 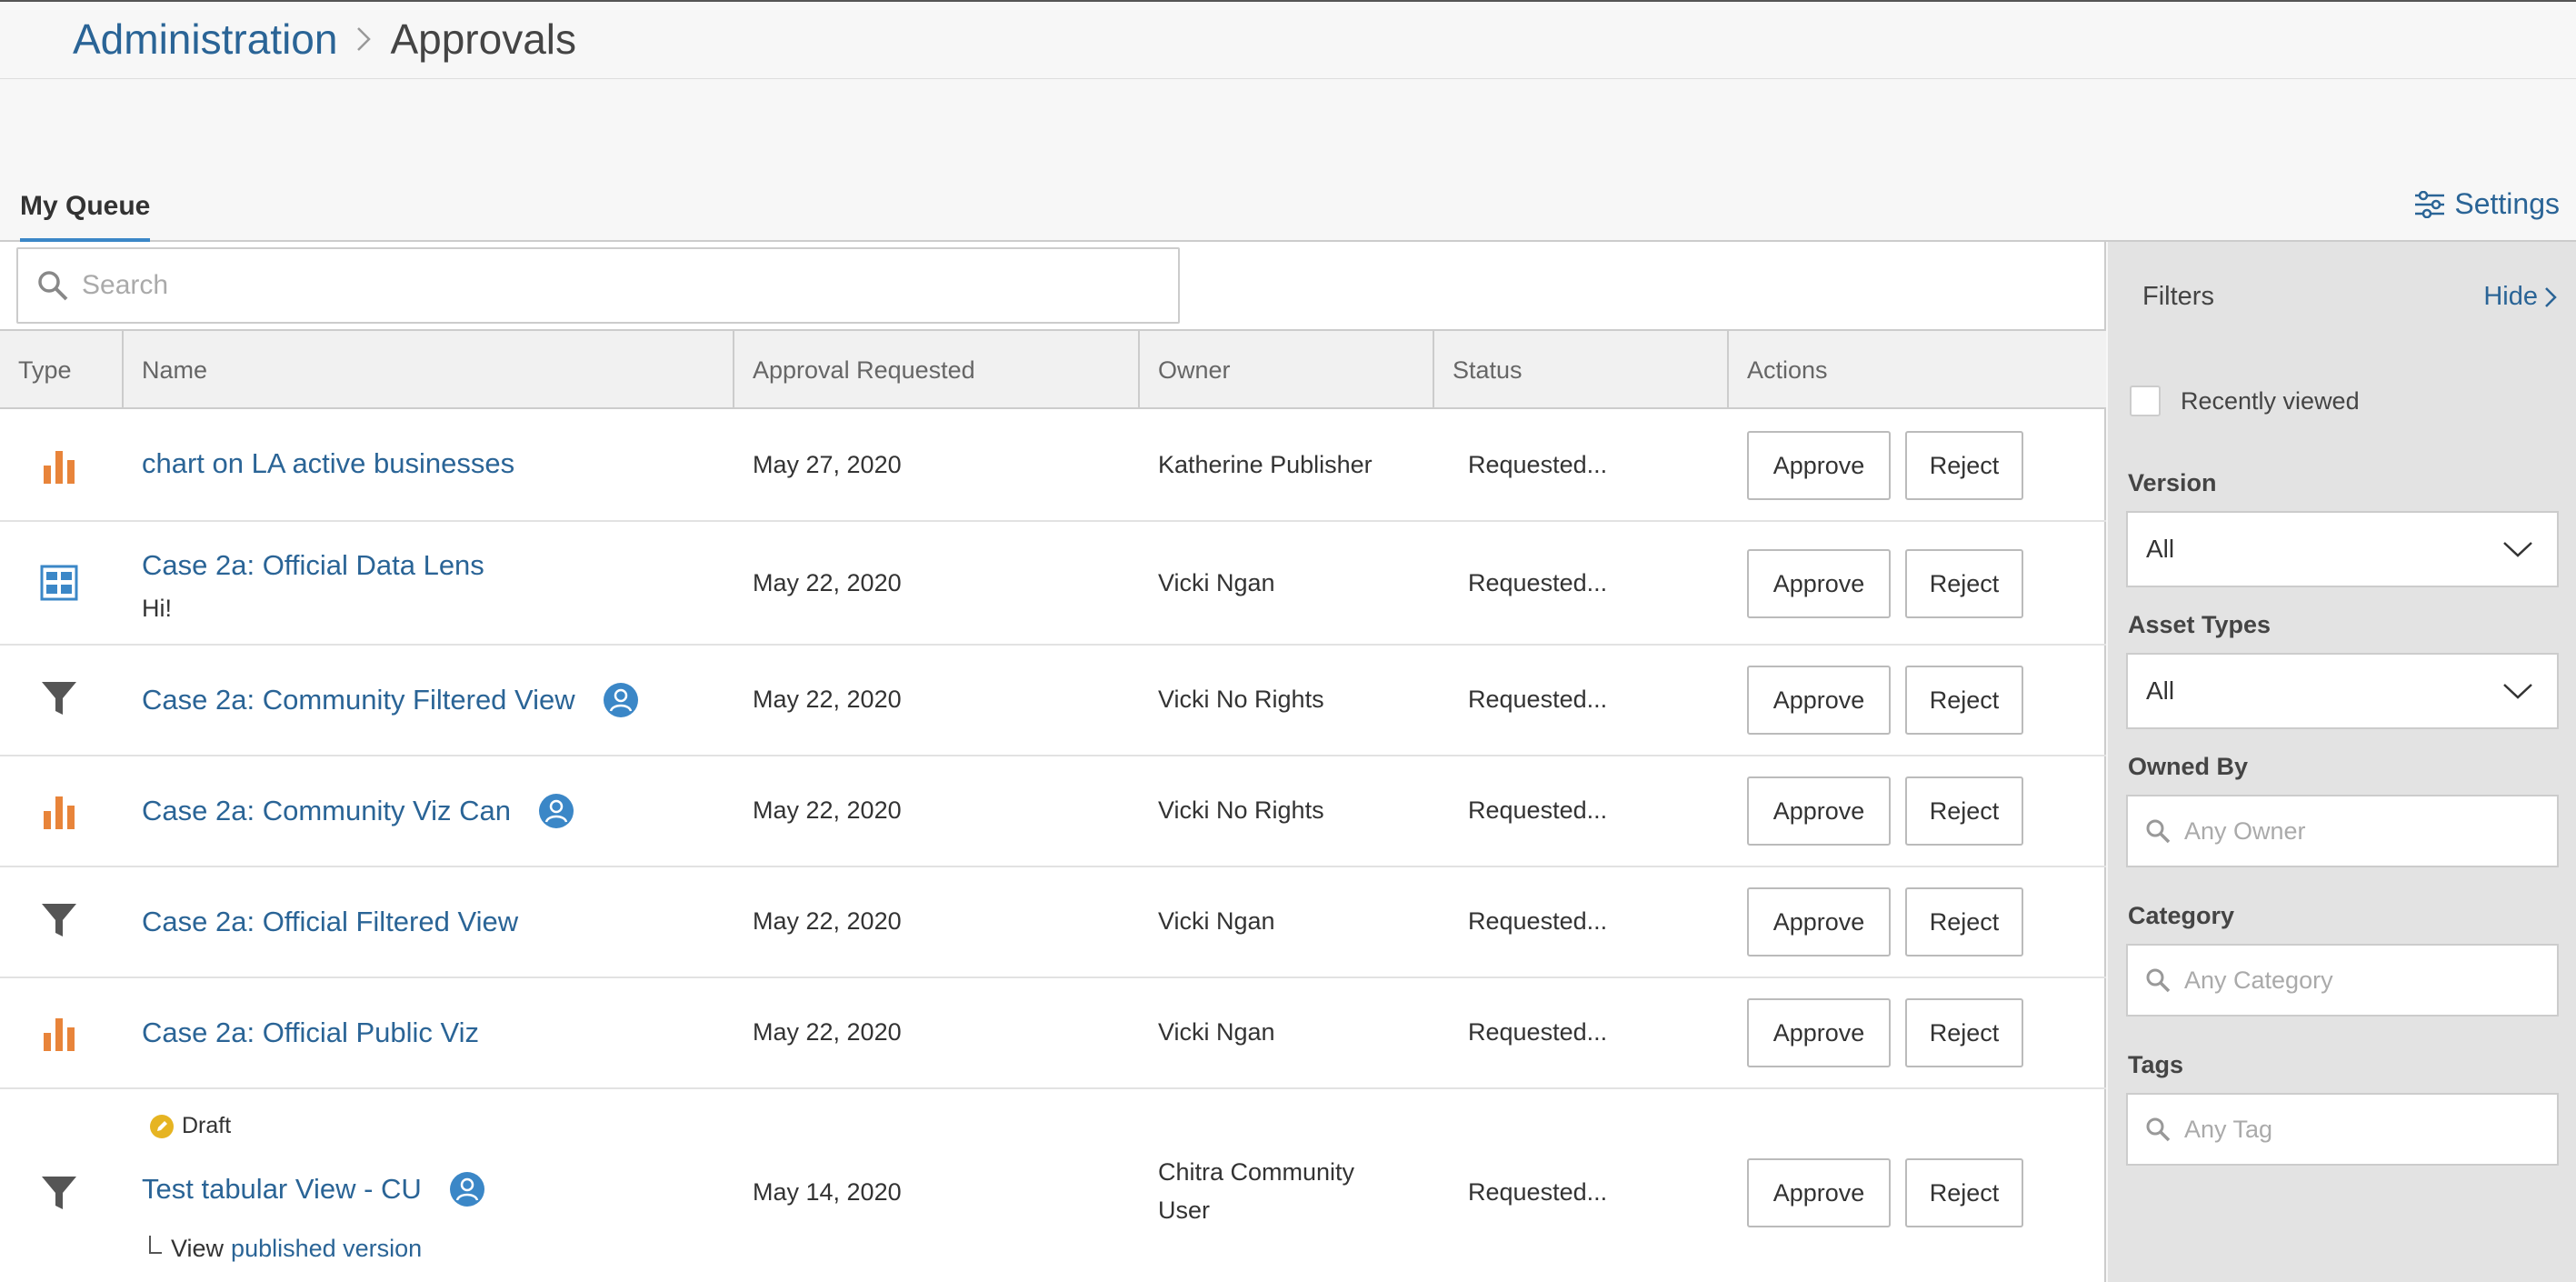 I want to click on published-version-link: published version, so click(x=326, y=1249).